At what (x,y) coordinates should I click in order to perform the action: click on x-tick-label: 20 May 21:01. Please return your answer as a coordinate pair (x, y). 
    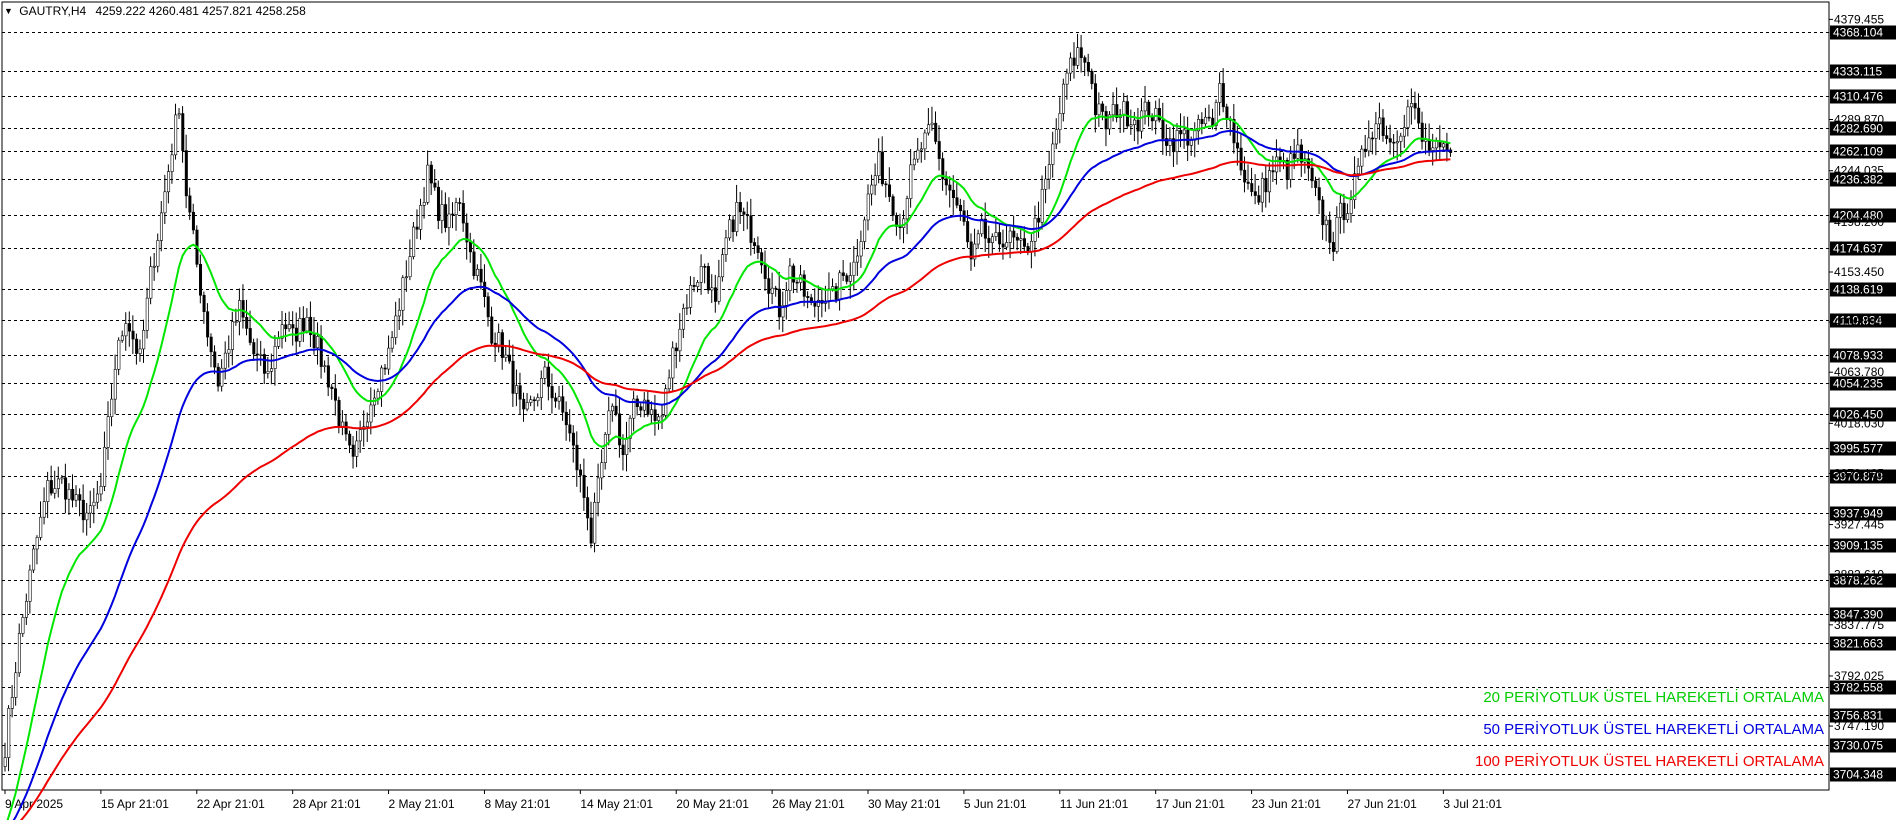
    Looking at the image, I should click on (712, 804).